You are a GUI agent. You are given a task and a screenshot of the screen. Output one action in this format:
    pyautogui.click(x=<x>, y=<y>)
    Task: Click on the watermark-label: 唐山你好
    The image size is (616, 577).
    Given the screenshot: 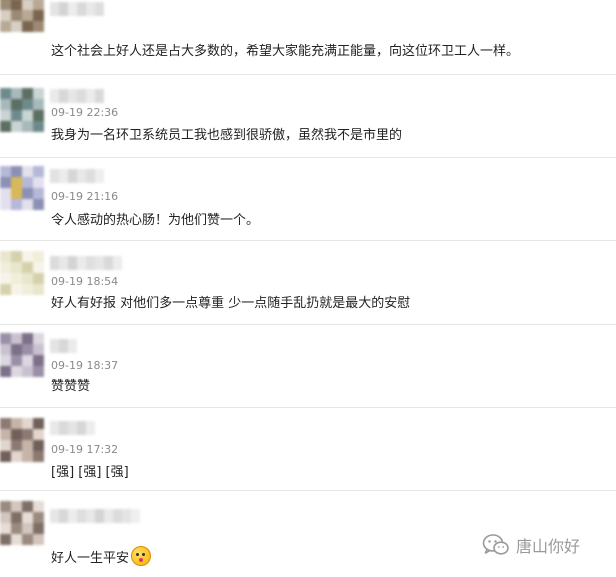 What is the action you would take?
    pyautogui.click(x=548, y=546)
    